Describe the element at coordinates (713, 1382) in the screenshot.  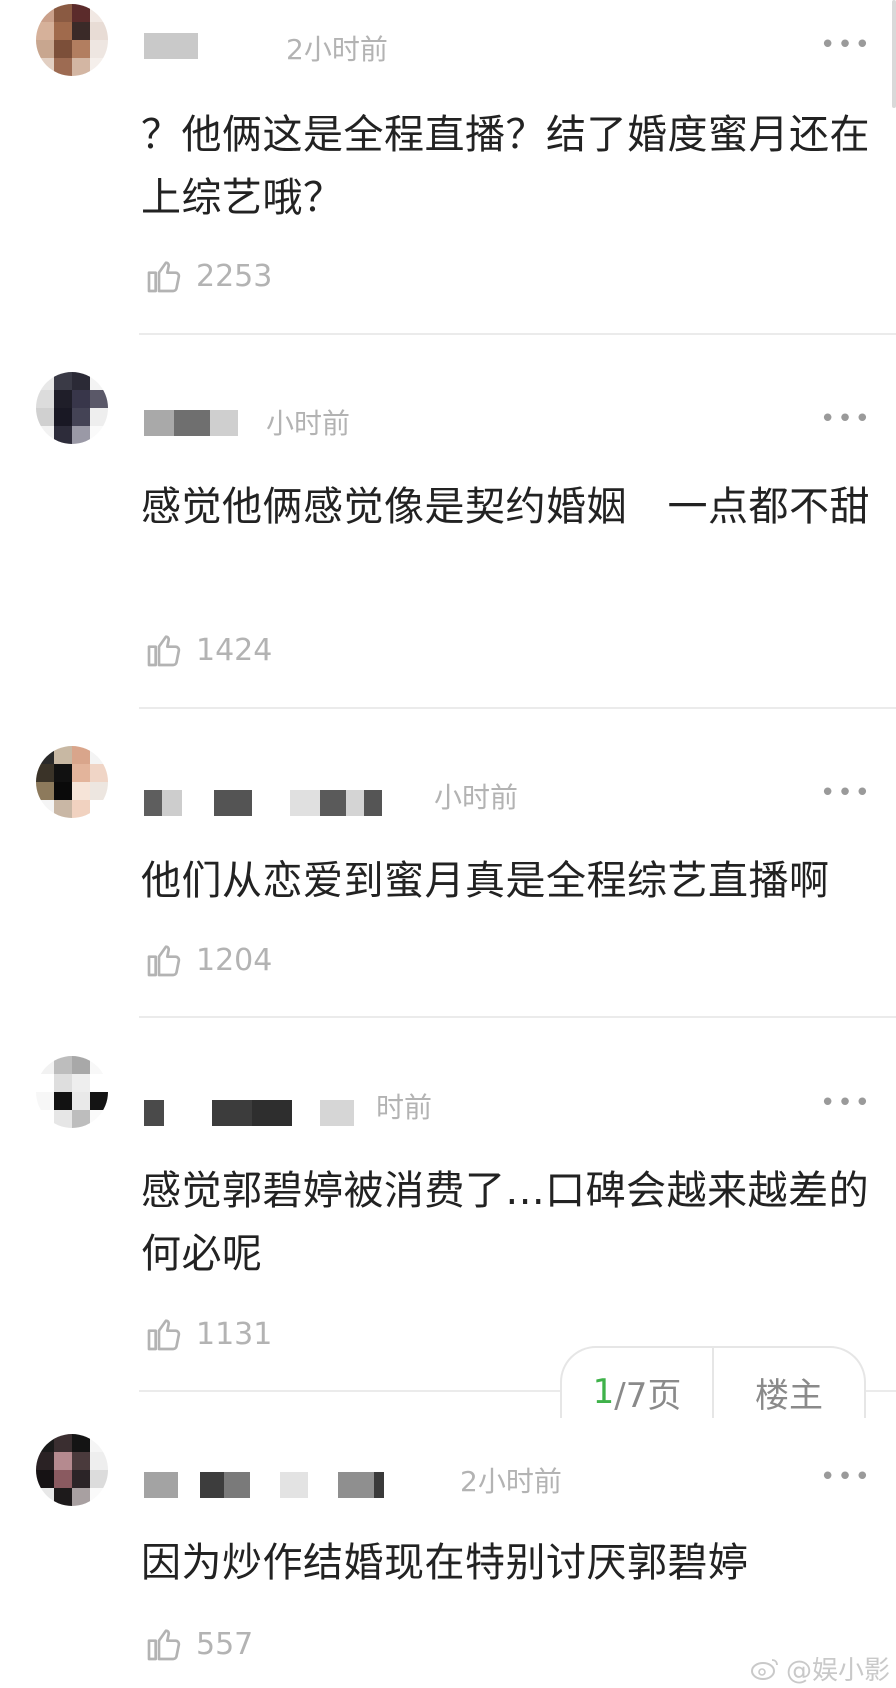
I see `page-indicator: 1/7页 楼主` at that location.